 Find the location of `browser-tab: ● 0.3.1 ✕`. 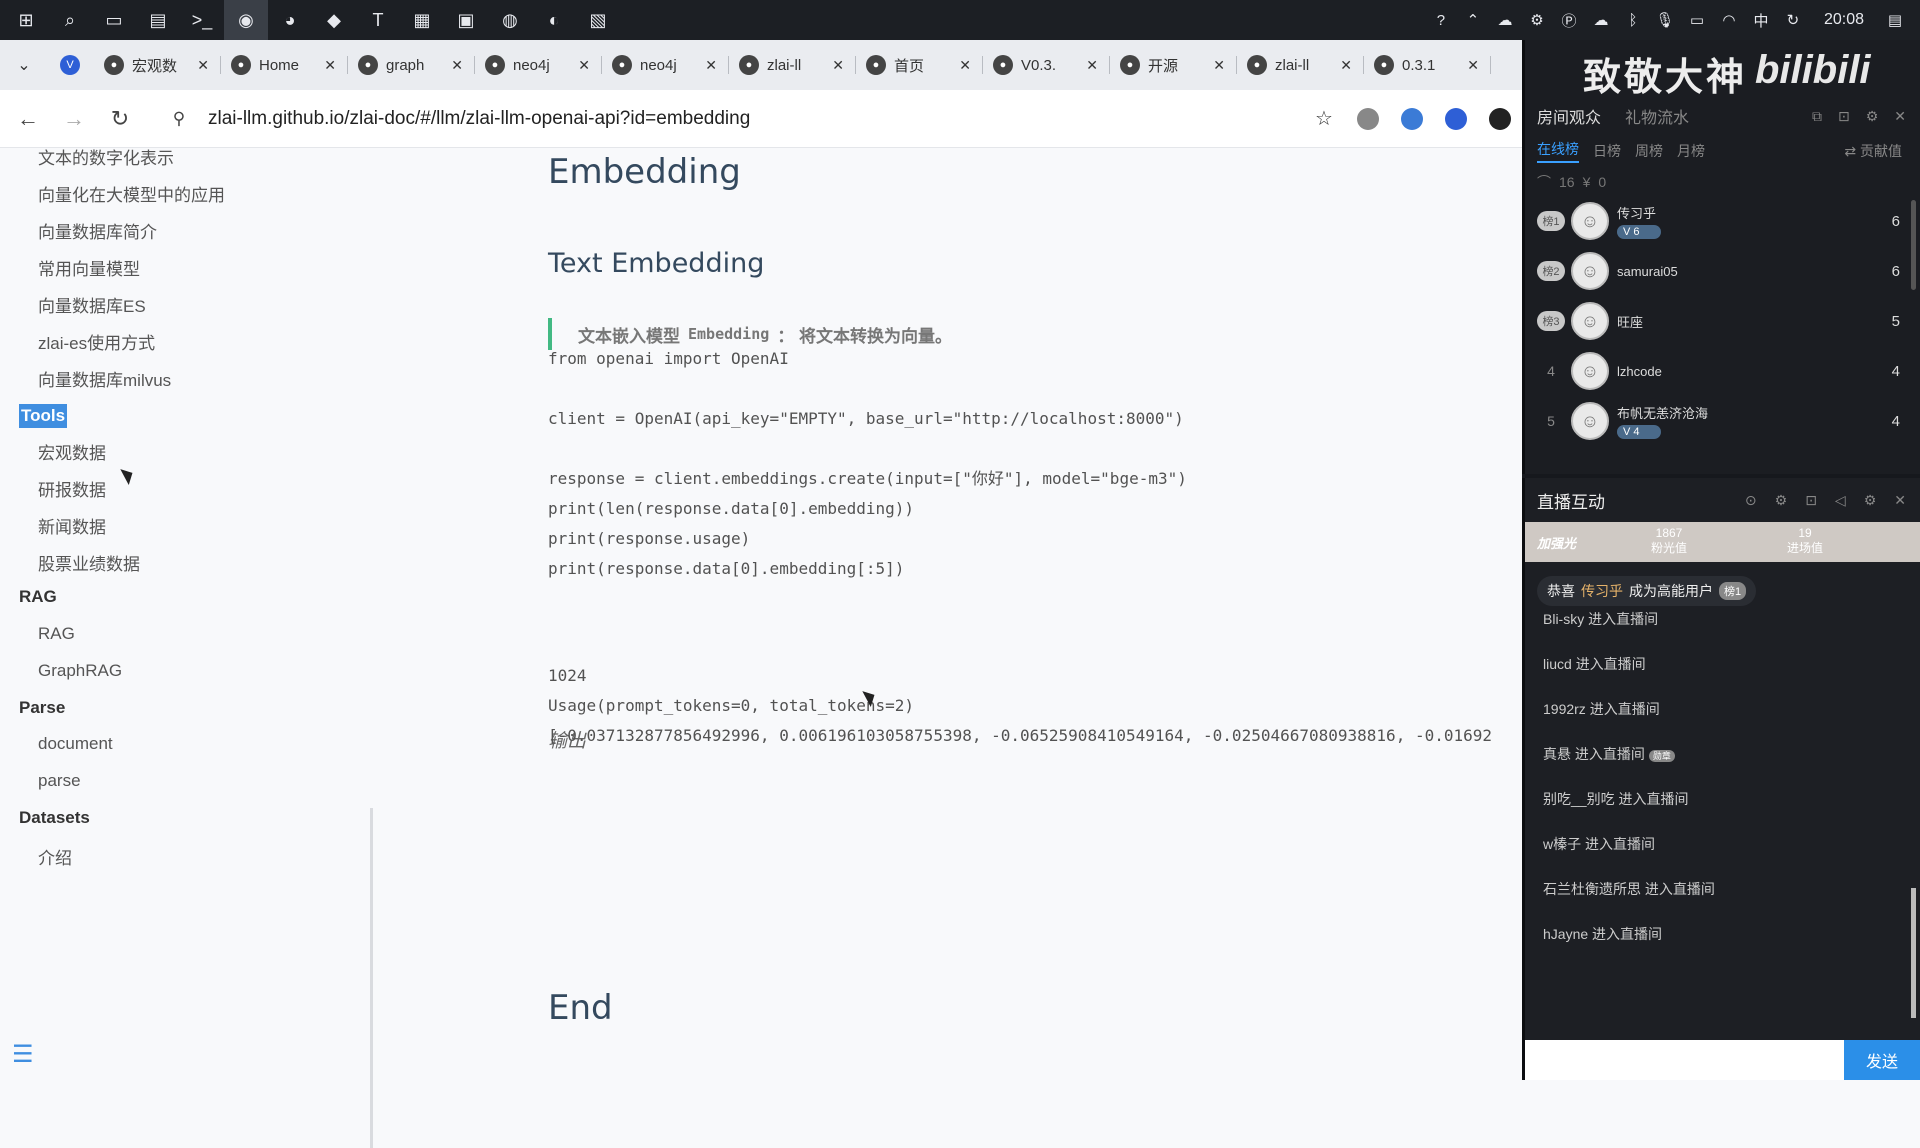

browser-tab: ● 0.3.1 ✕ is located at coordinates (1427, 65).